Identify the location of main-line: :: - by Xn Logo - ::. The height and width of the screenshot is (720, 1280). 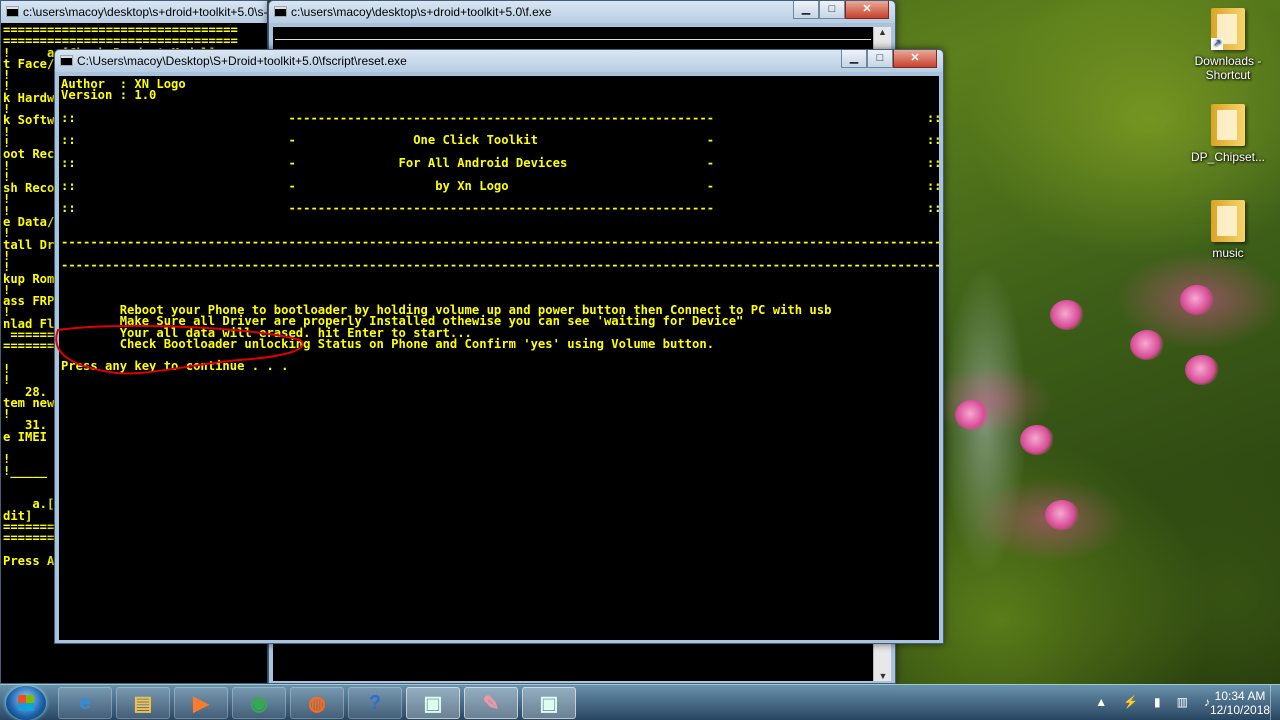
(500, 185).